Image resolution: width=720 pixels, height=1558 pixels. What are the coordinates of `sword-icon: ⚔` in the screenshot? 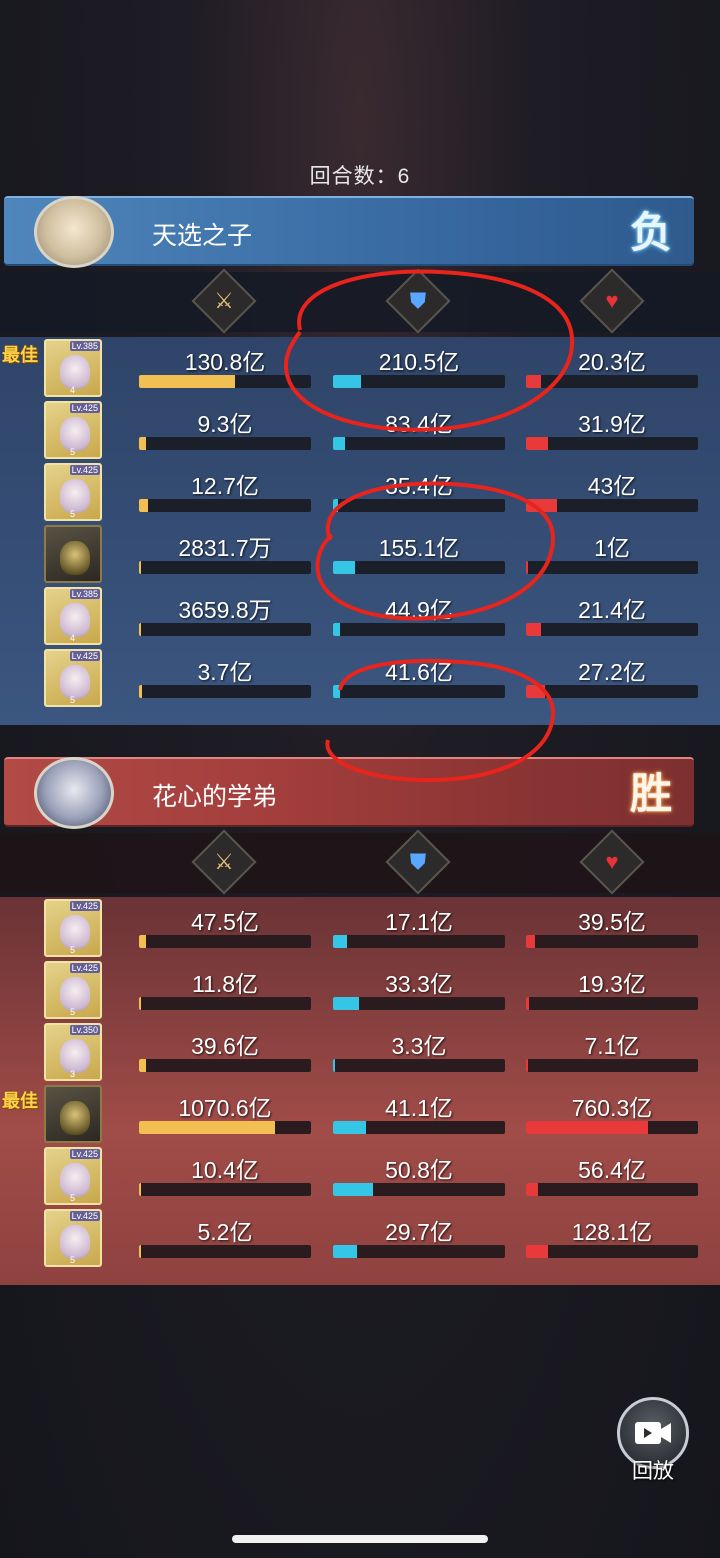 It's located at (224, 300).